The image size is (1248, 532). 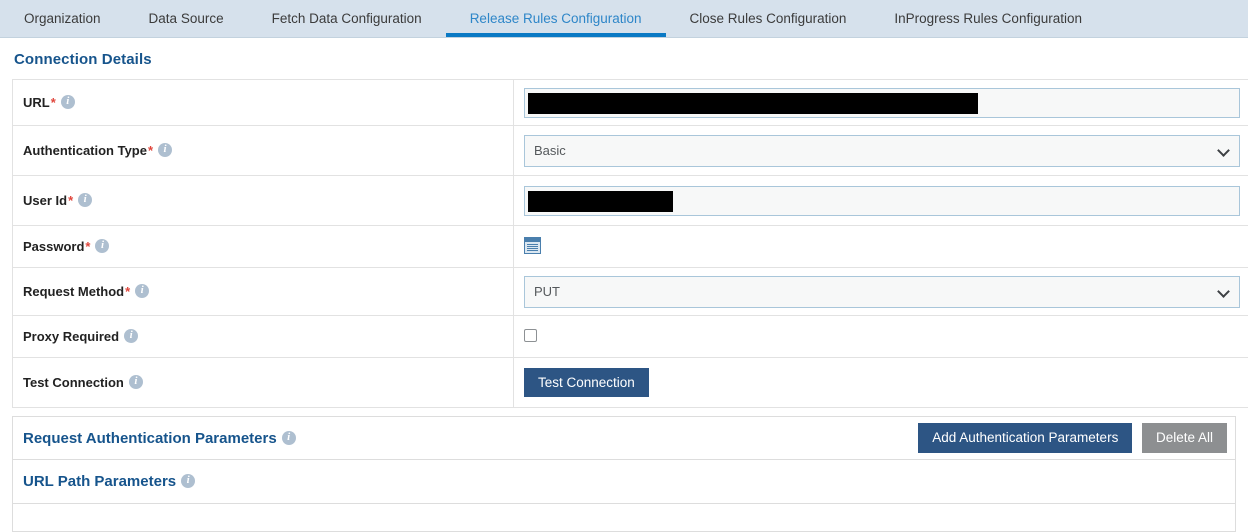 I want to click on user-id-input, so click(x=882, y=201).